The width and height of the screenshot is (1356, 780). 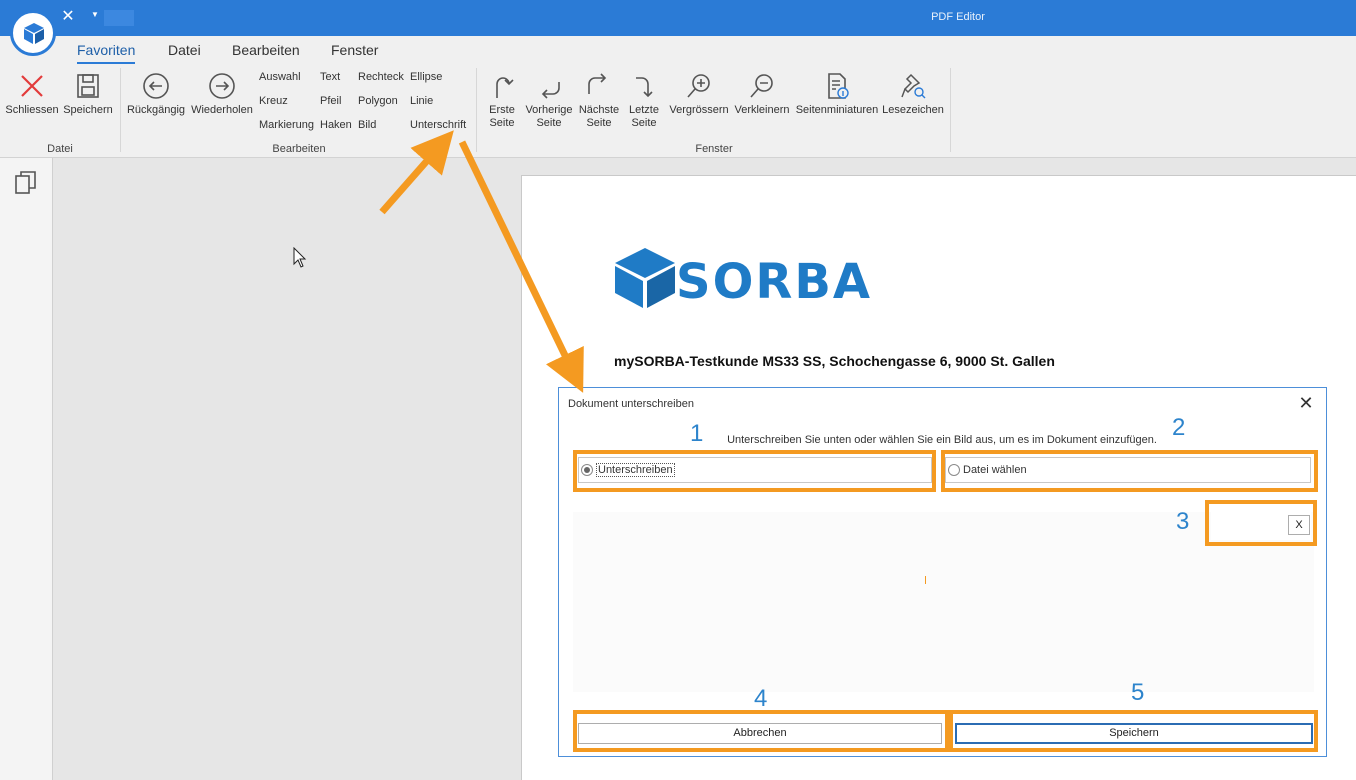 What do you see at coordinates (416, 172) in the screenshot?
I see `arrow-to-unterschrift` at bounding box center [416, 172].